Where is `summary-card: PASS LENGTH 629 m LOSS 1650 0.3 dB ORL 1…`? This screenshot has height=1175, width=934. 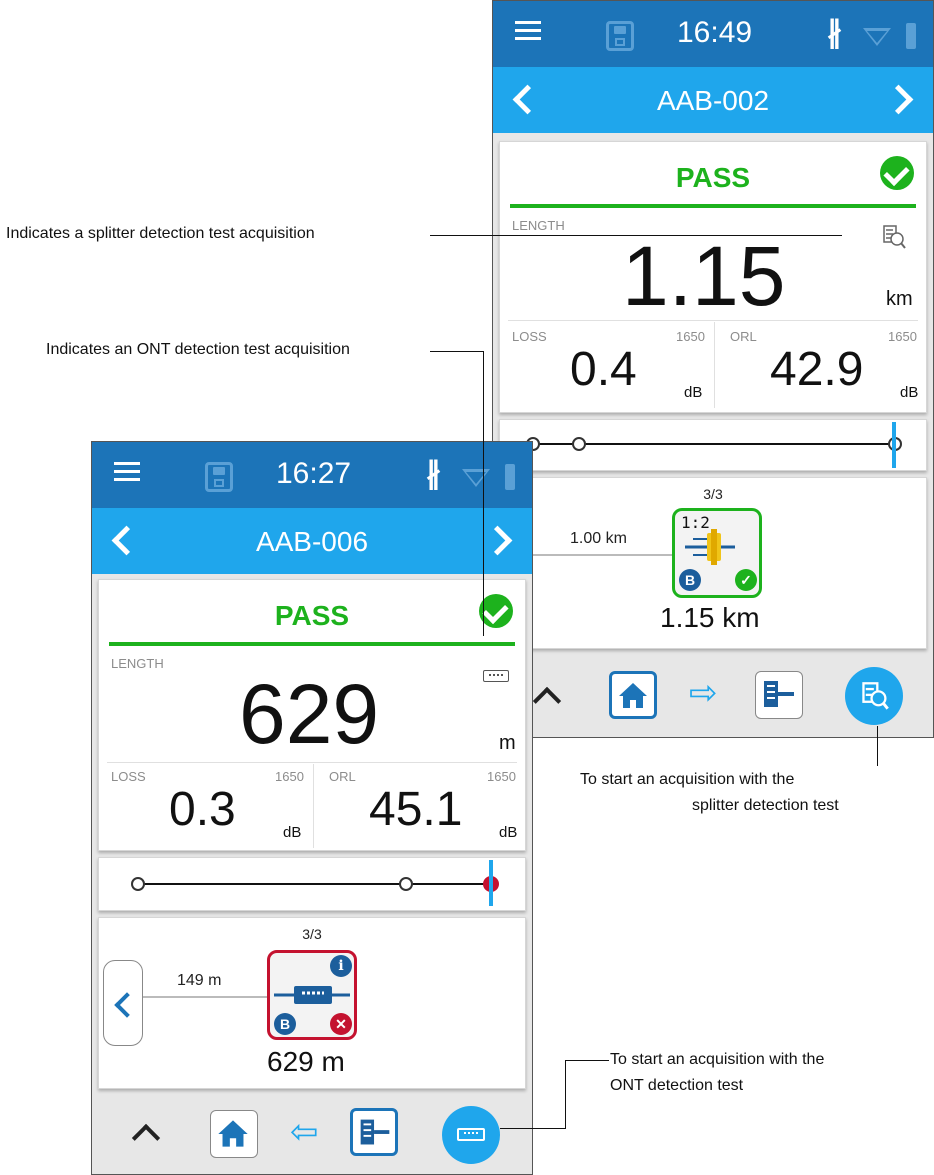
summary-card: PASS LENGTH 629 m LOSS 1650 0.3 dB ORL 1… is located at coordinates (312, 715).